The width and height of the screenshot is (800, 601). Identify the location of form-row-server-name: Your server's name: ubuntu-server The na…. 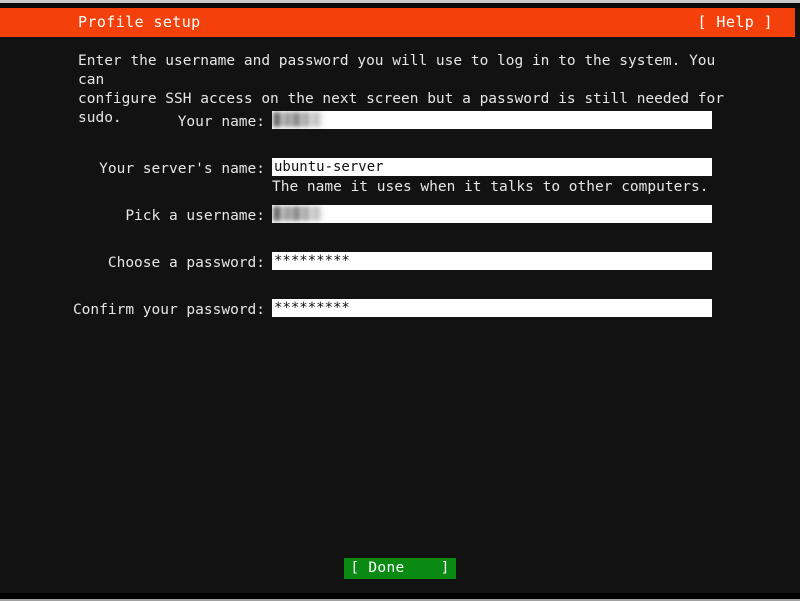
(400, 179).